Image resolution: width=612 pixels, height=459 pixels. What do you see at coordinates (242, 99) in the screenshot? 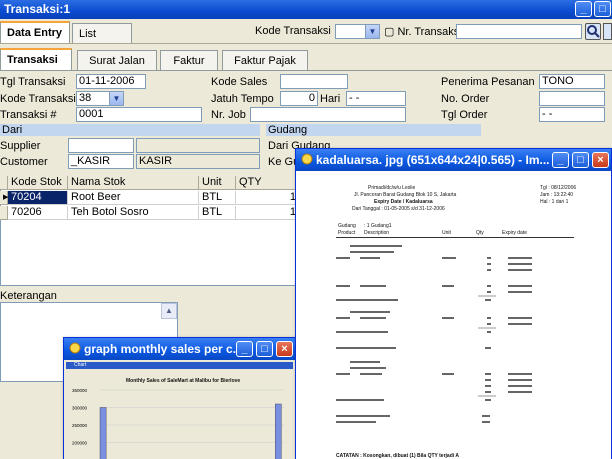
I see `jatuh-tempo-label: Jatuh Tempo` at bounding box center [242, 99].